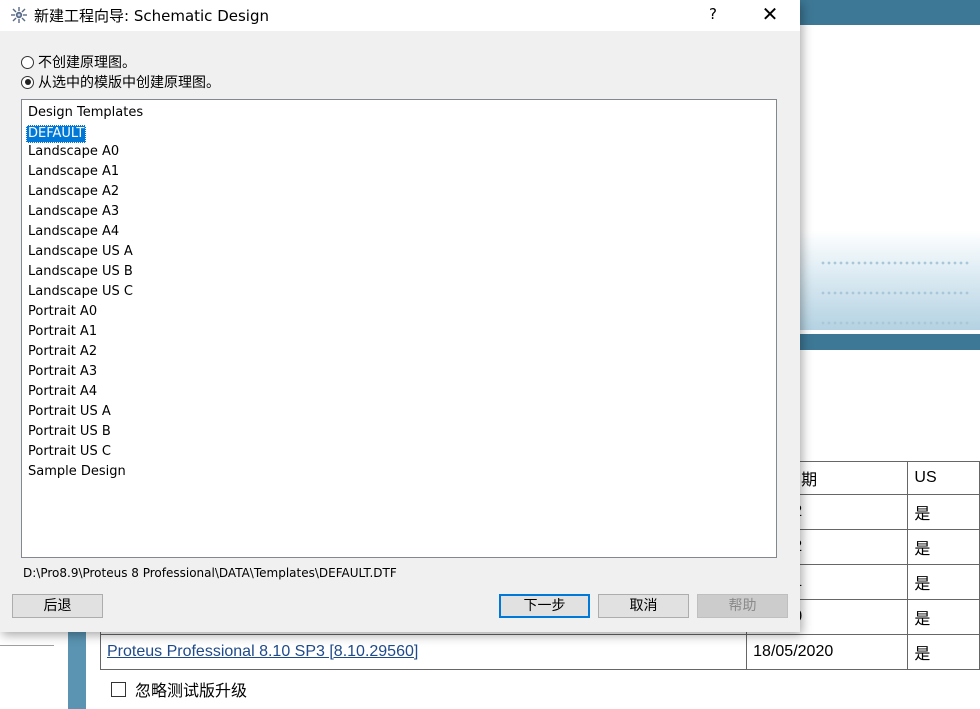 Image resolution: width=980 pixels, height=709 pixels. Describe the element at coordinates (62, 353) in the screenshot. I see `template-item: Portrait A2` at that location.